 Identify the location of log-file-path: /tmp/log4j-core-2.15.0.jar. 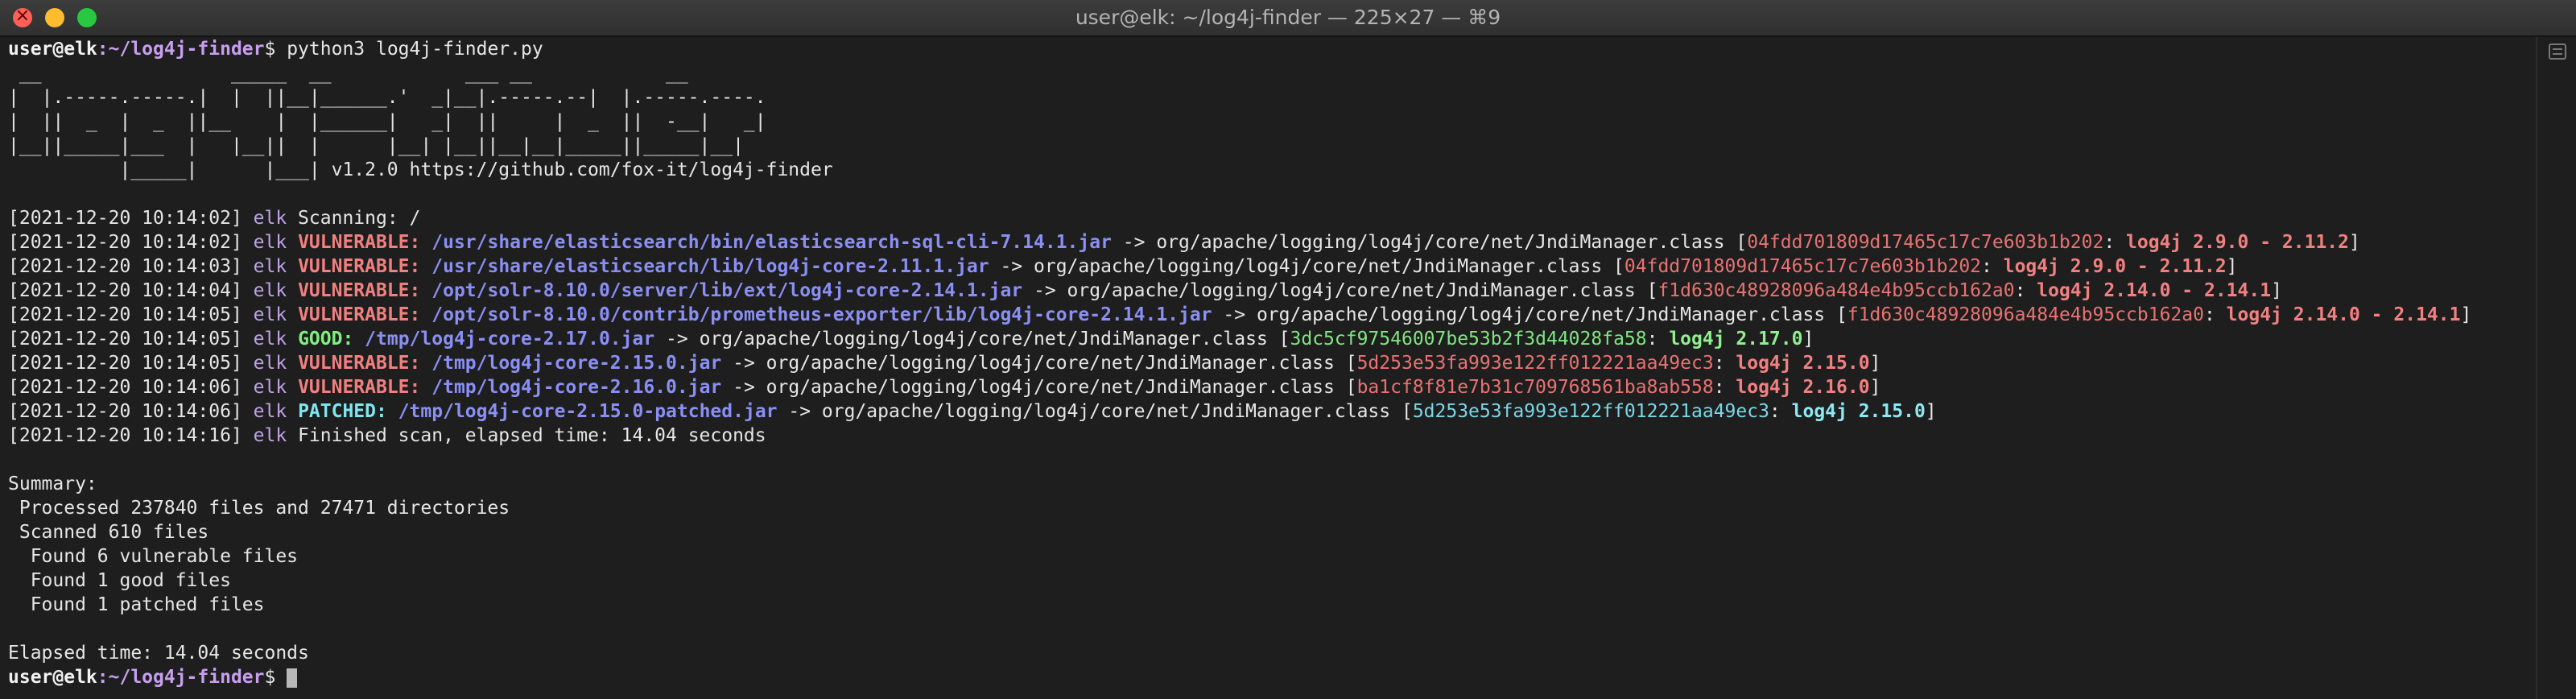
(576, 363).